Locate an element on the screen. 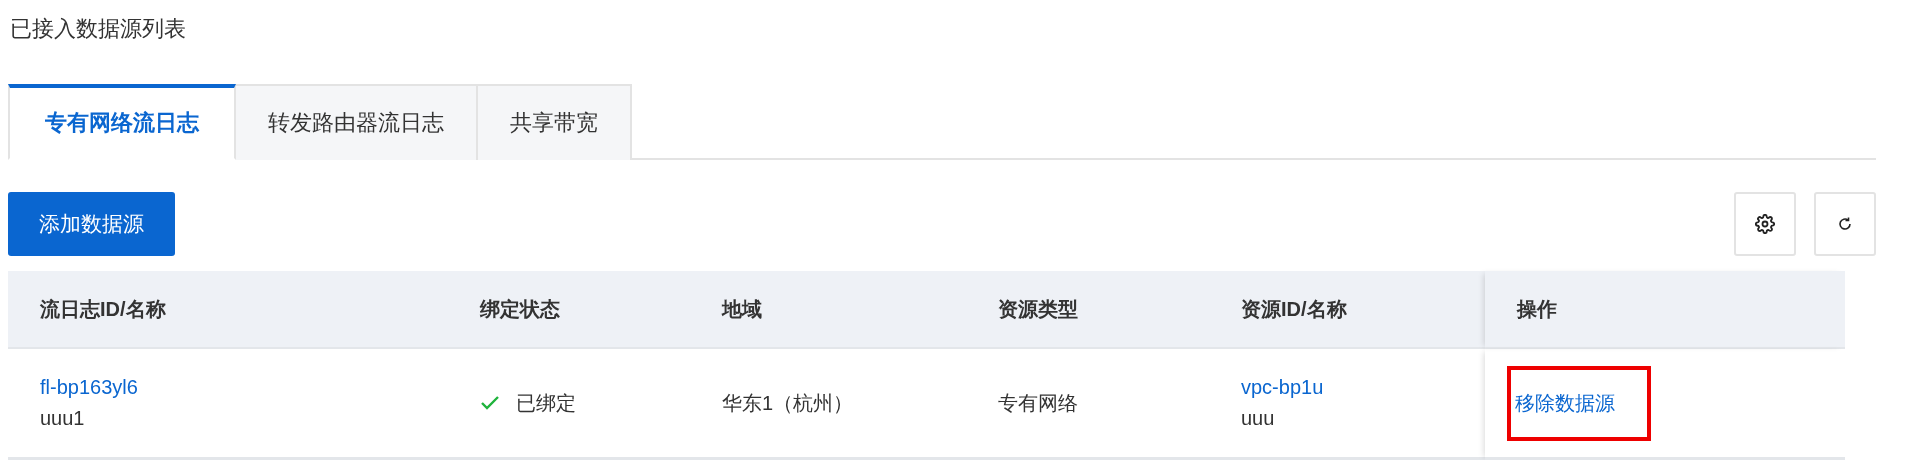 This screenshot has height=460, width=1906. settings-icon is located at coordinates (1765, 224).